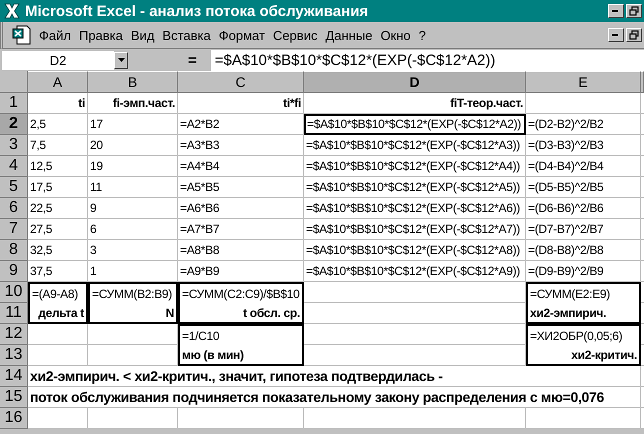 This screenshot has width=644, height=434. Describe the element at coordinates (133, 271) in the screenshot. I see `table-cell: 1` at that location.